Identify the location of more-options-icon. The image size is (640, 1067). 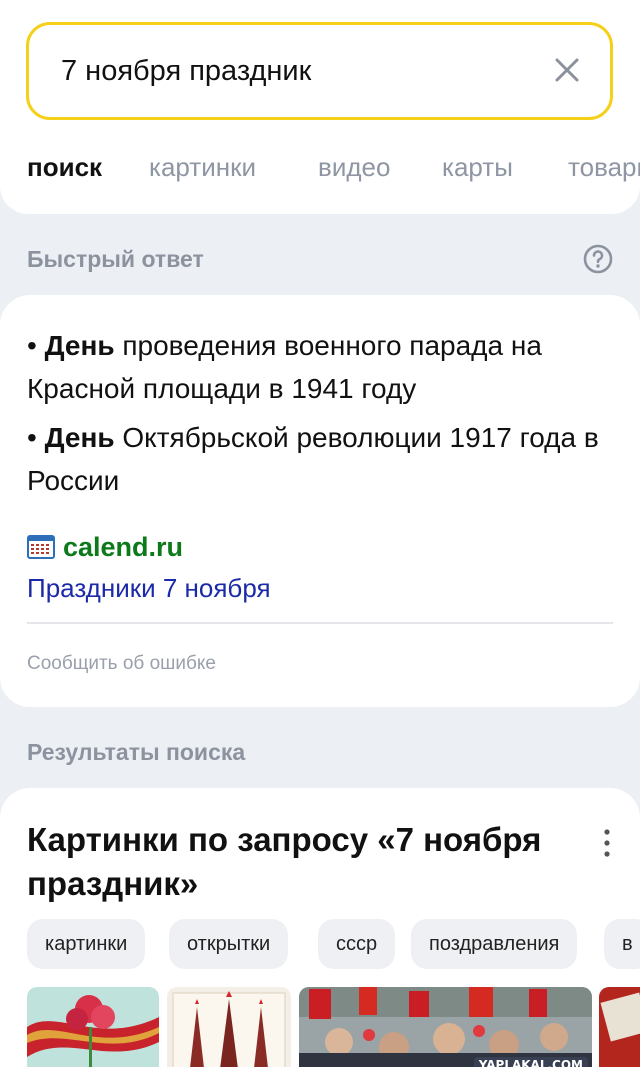
(607, 843).